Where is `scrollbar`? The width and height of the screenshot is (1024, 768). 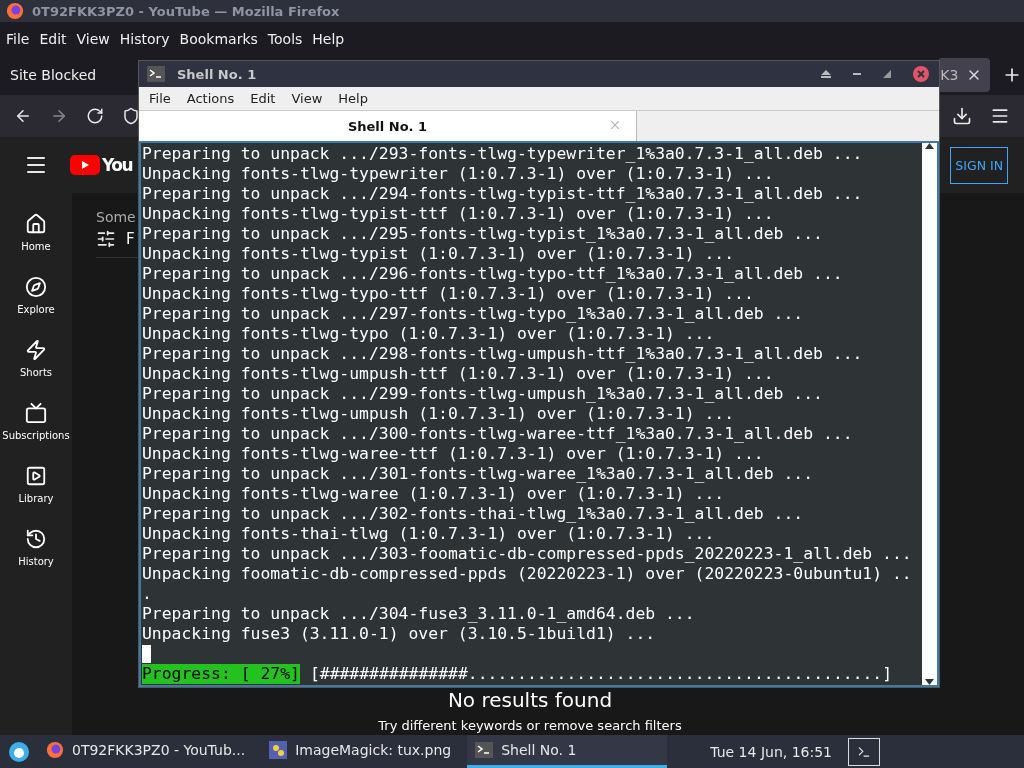
scrollbar is located at coordinates (929, 414).